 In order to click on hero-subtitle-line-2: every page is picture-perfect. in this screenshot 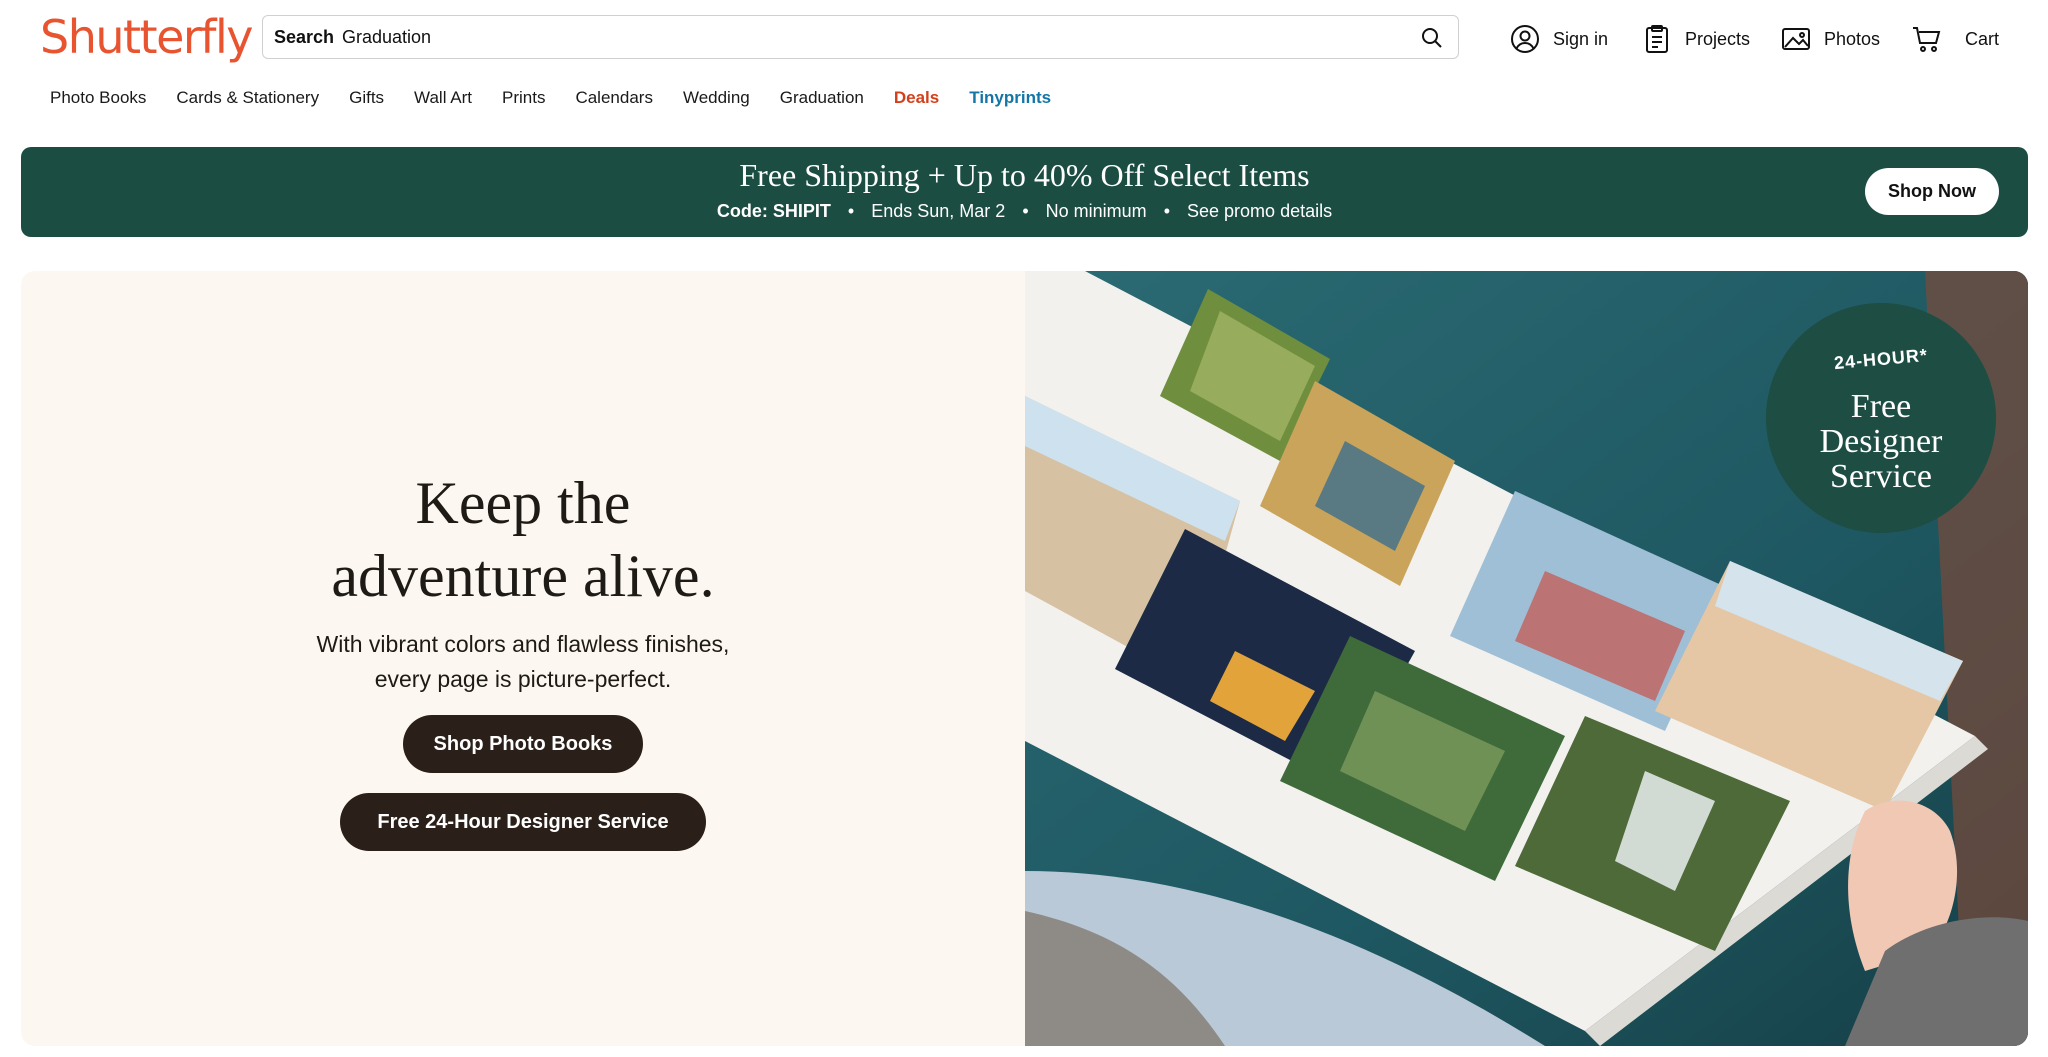, I will do `click(523, 679)`.